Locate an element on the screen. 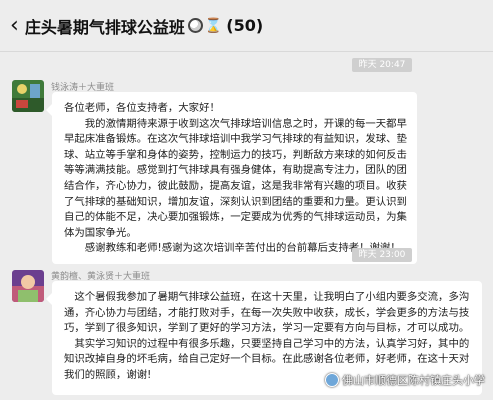 Image resolution: width=493 pixels, height=400 pixels. chevron-left-icon: ‹ is located at coordinates (14, 25).